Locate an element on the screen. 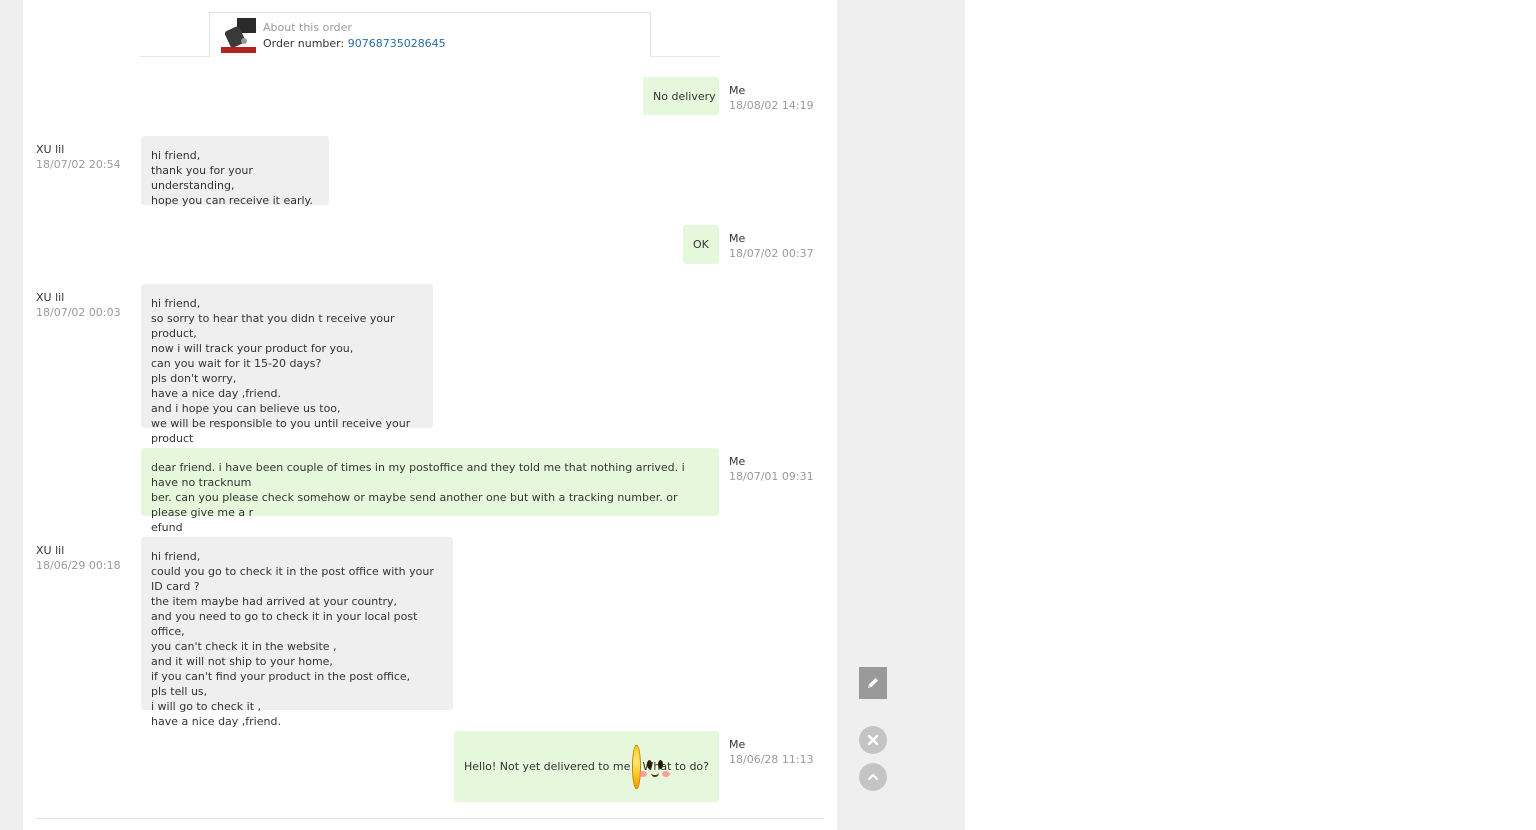 The height and width of the screenshot is (830, 1536). message-text: No delivery is located at coordinates (684, 96).